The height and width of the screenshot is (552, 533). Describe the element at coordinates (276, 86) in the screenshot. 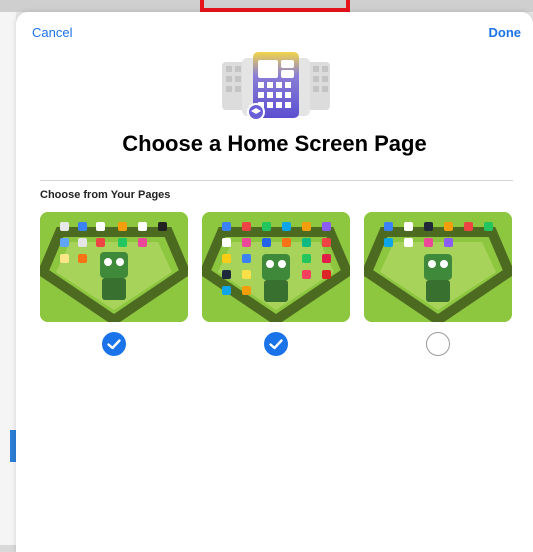

I see `home-screen-pages-icon` at that location.